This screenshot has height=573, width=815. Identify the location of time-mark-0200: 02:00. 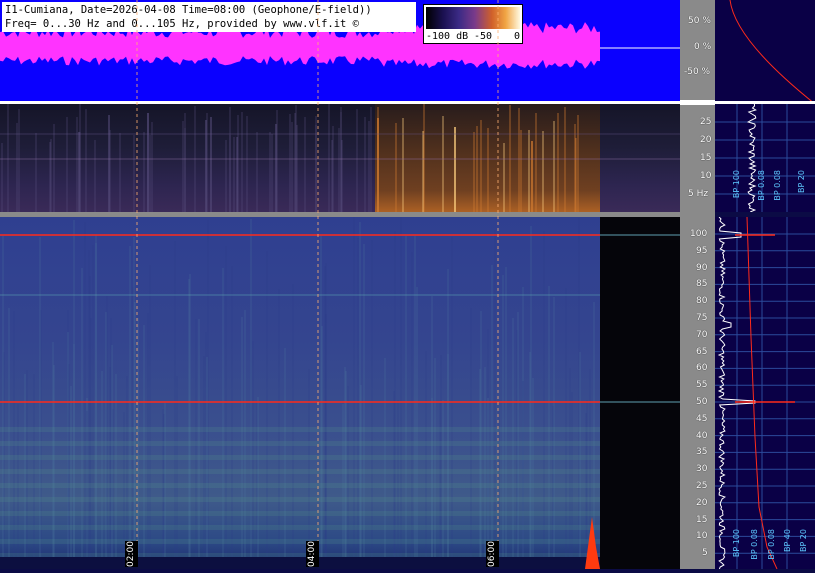
(131, 554).